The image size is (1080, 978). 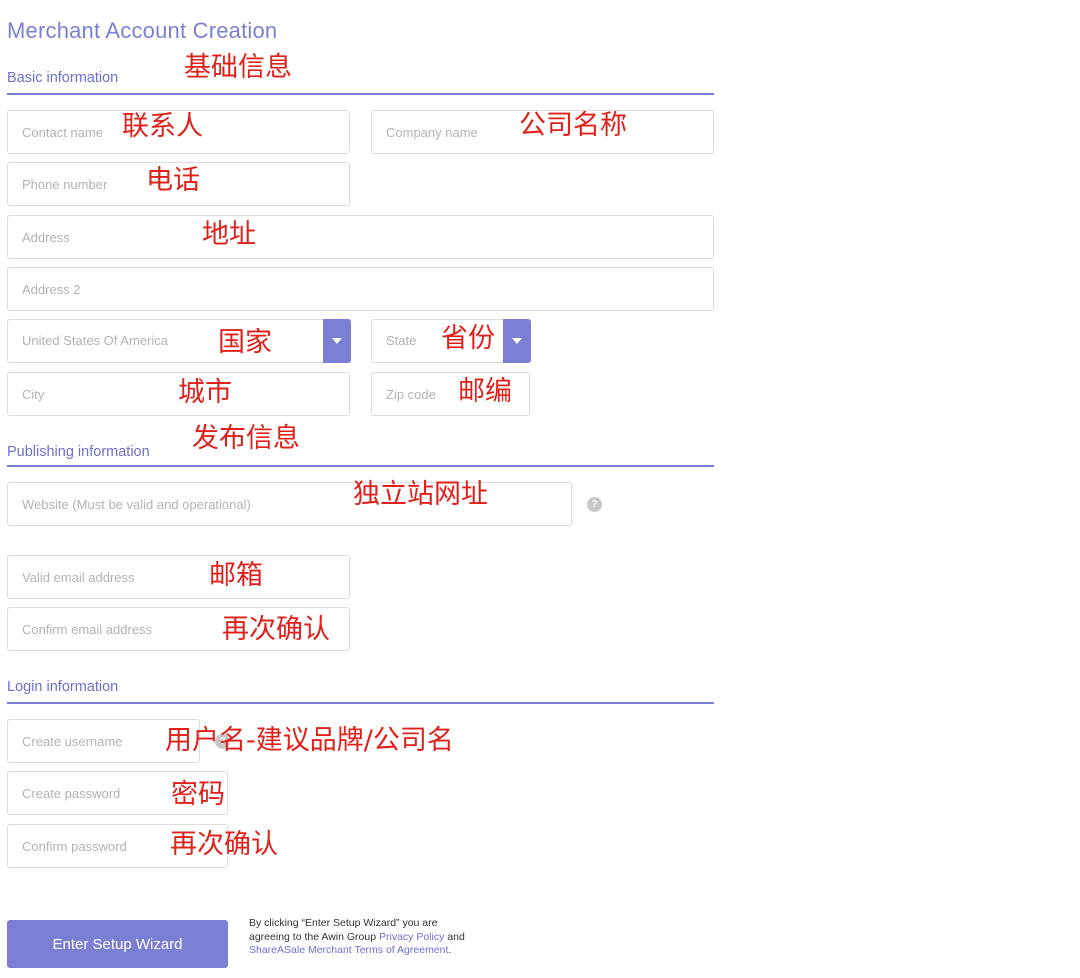 I want to click on country-select-value: United States Of America, so click(x=95, y=340).